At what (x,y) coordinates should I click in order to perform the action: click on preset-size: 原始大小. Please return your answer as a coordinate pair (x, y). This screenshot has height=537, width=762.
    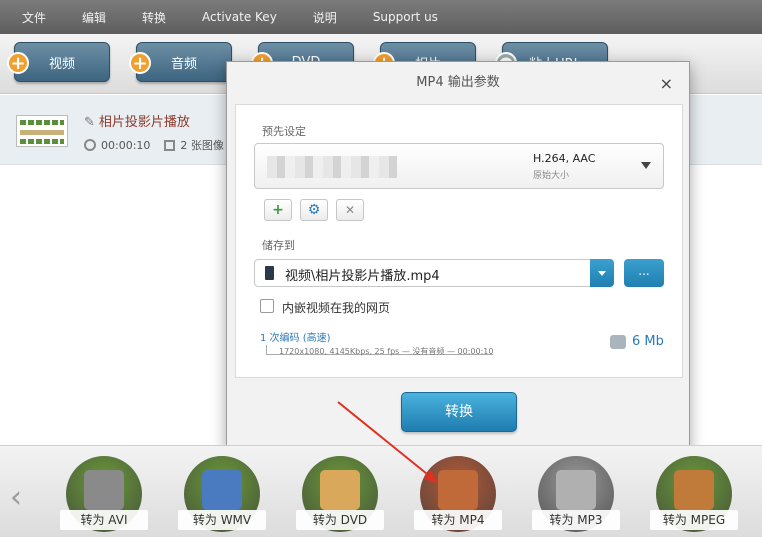
    Looking at the image, I should click on (551, 176).